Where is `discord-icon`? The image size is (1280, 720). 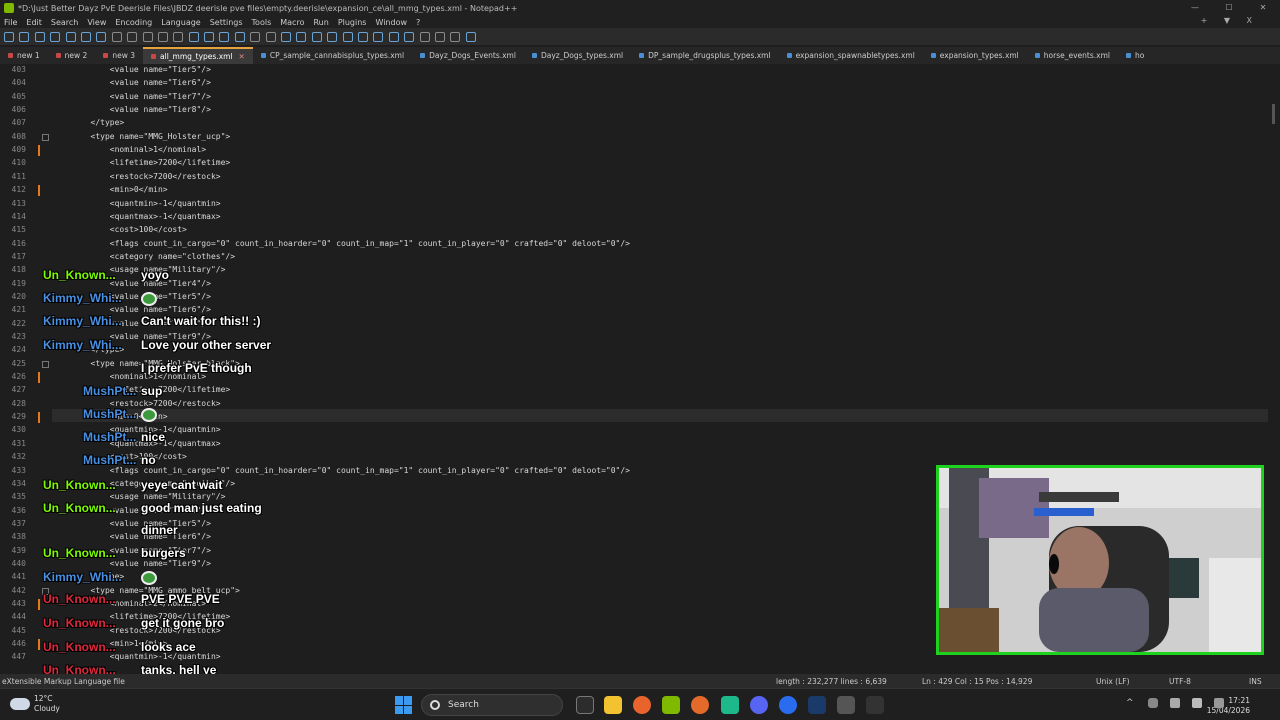
discord-icon is located at coordinates (759, 705).